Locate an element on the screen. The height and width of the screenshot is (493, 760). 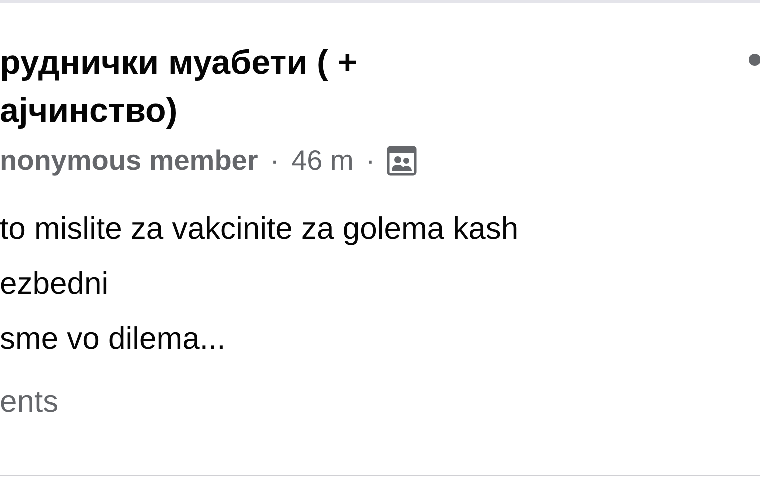
post-text: ezbedni is located at coordinates (54, 284).